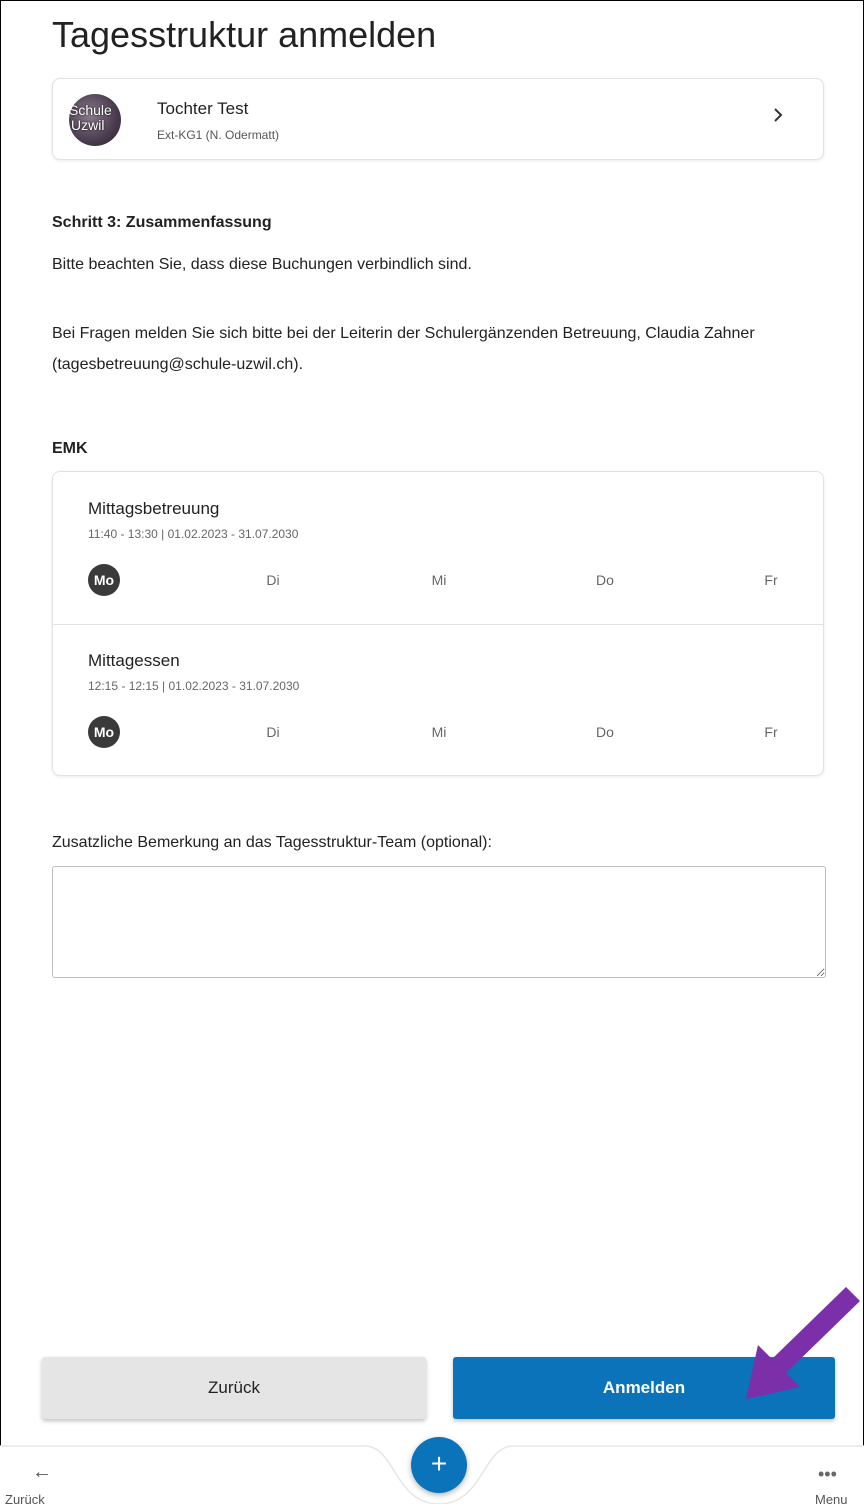 The image size is (864, 1507). What do you see at coordinates (25, 1499) in the screenshot?
I see `nav-back-label: Zurück` at bounding box center [25, 1499].